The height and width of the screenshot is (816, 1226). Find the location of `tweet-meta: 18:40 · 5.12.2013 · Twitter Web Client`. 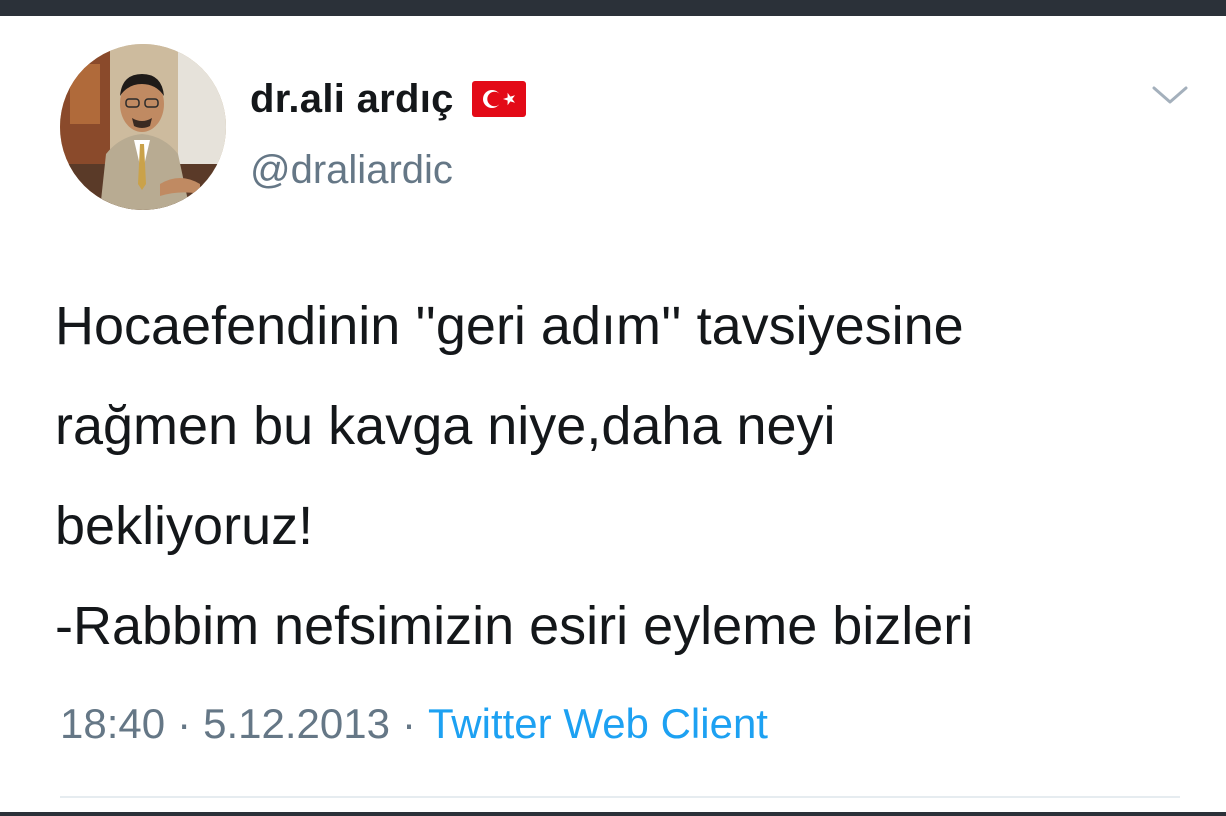

tweet-meta: 18:40 · 5.12.2013 · Twitter Web Client is located at coordinates (414, 724).